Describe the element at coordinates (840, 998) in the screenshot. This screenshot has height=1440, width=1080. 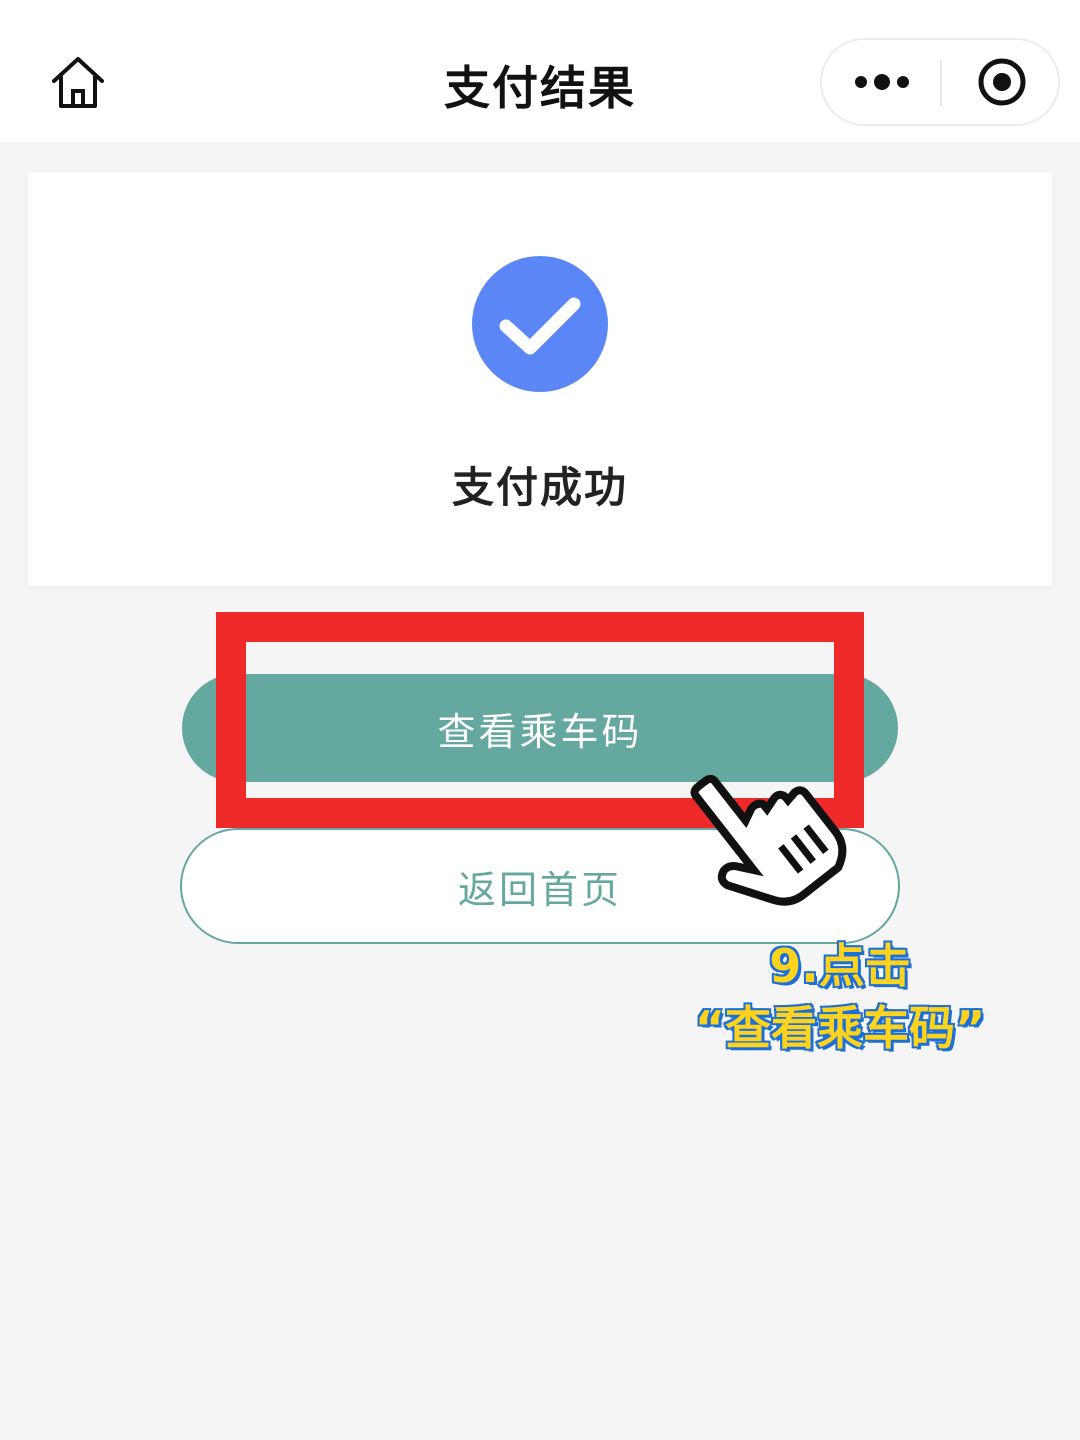
I see `step-annotation: 9.点击 “查看乘车码”` at that location.